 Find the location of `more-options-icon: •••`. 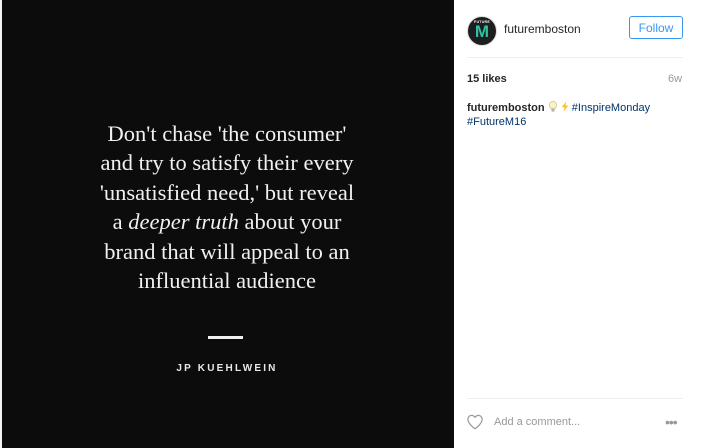

more-options-icon: ••• is located at coordinates (671, 422).